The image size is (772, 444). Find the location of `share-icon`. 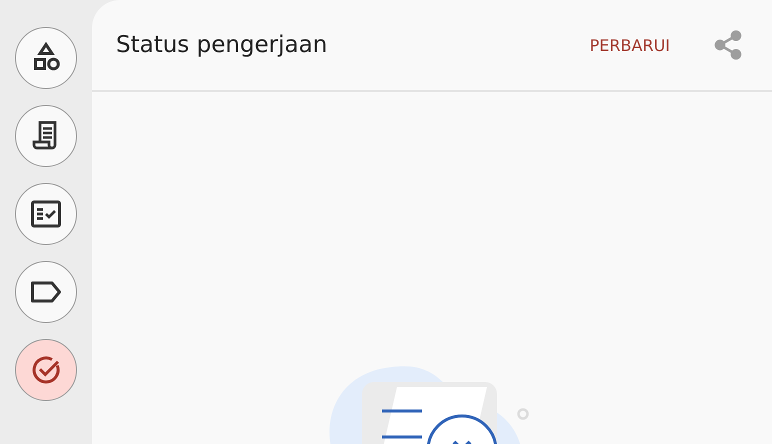

share-icon is located at coordinates (728, 45).